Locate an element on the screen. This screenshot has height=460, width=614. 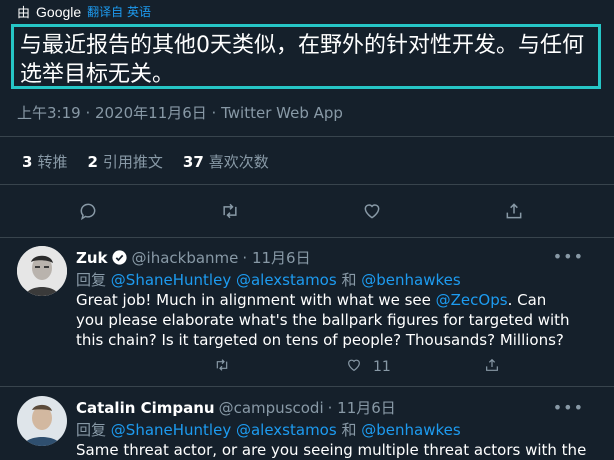
user-handle: @campuscodi is located at coordinates (271, 408).